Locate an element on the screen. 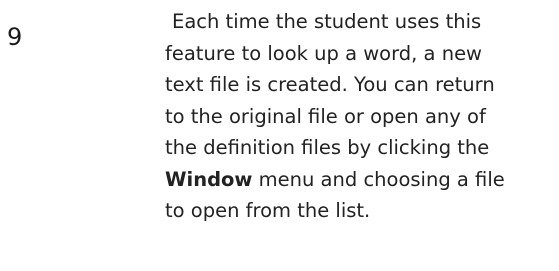  step-text-line: to the original file or open any of is located at coordinates (325, 116).